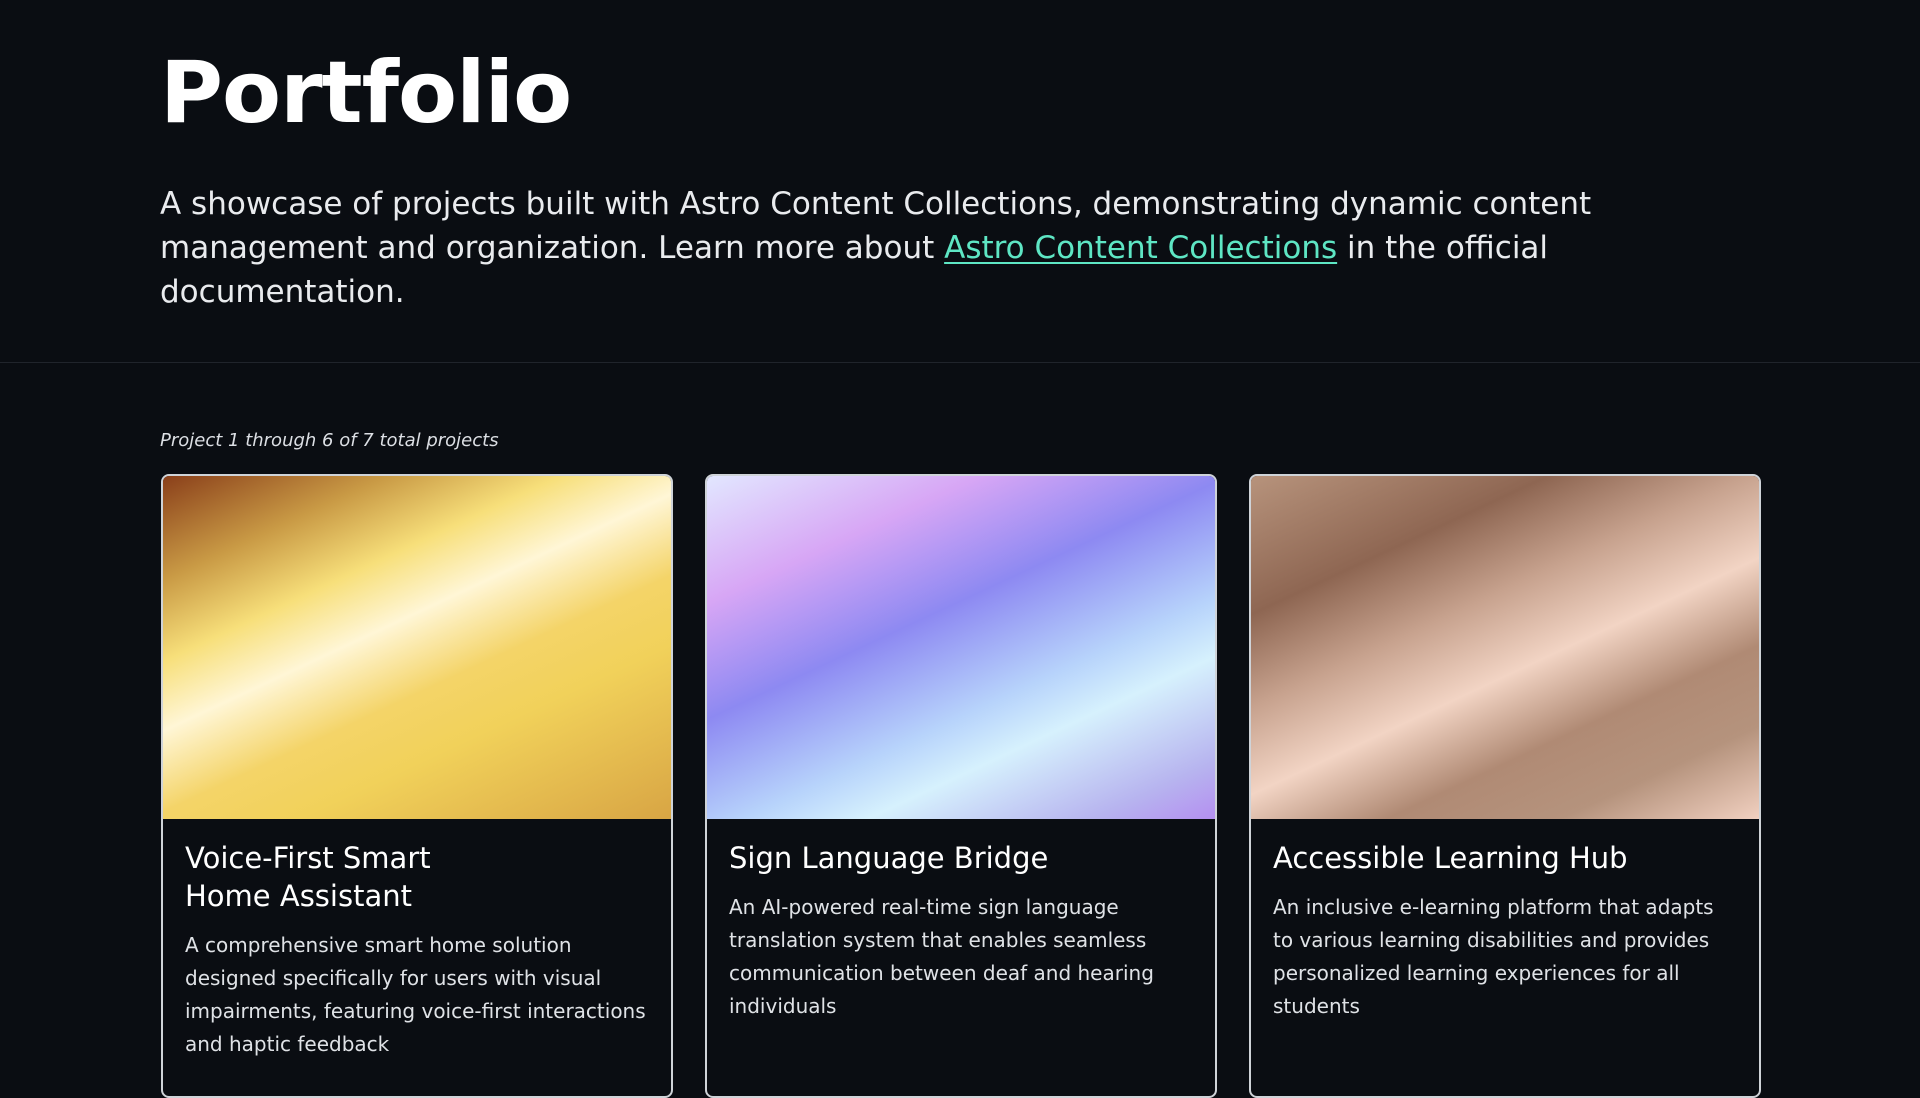 This screenshot has height=1098, width=1920. Describe the element at coordinates (366, 93) in the screenshot. I see `page-title: Portfolio` at that location.